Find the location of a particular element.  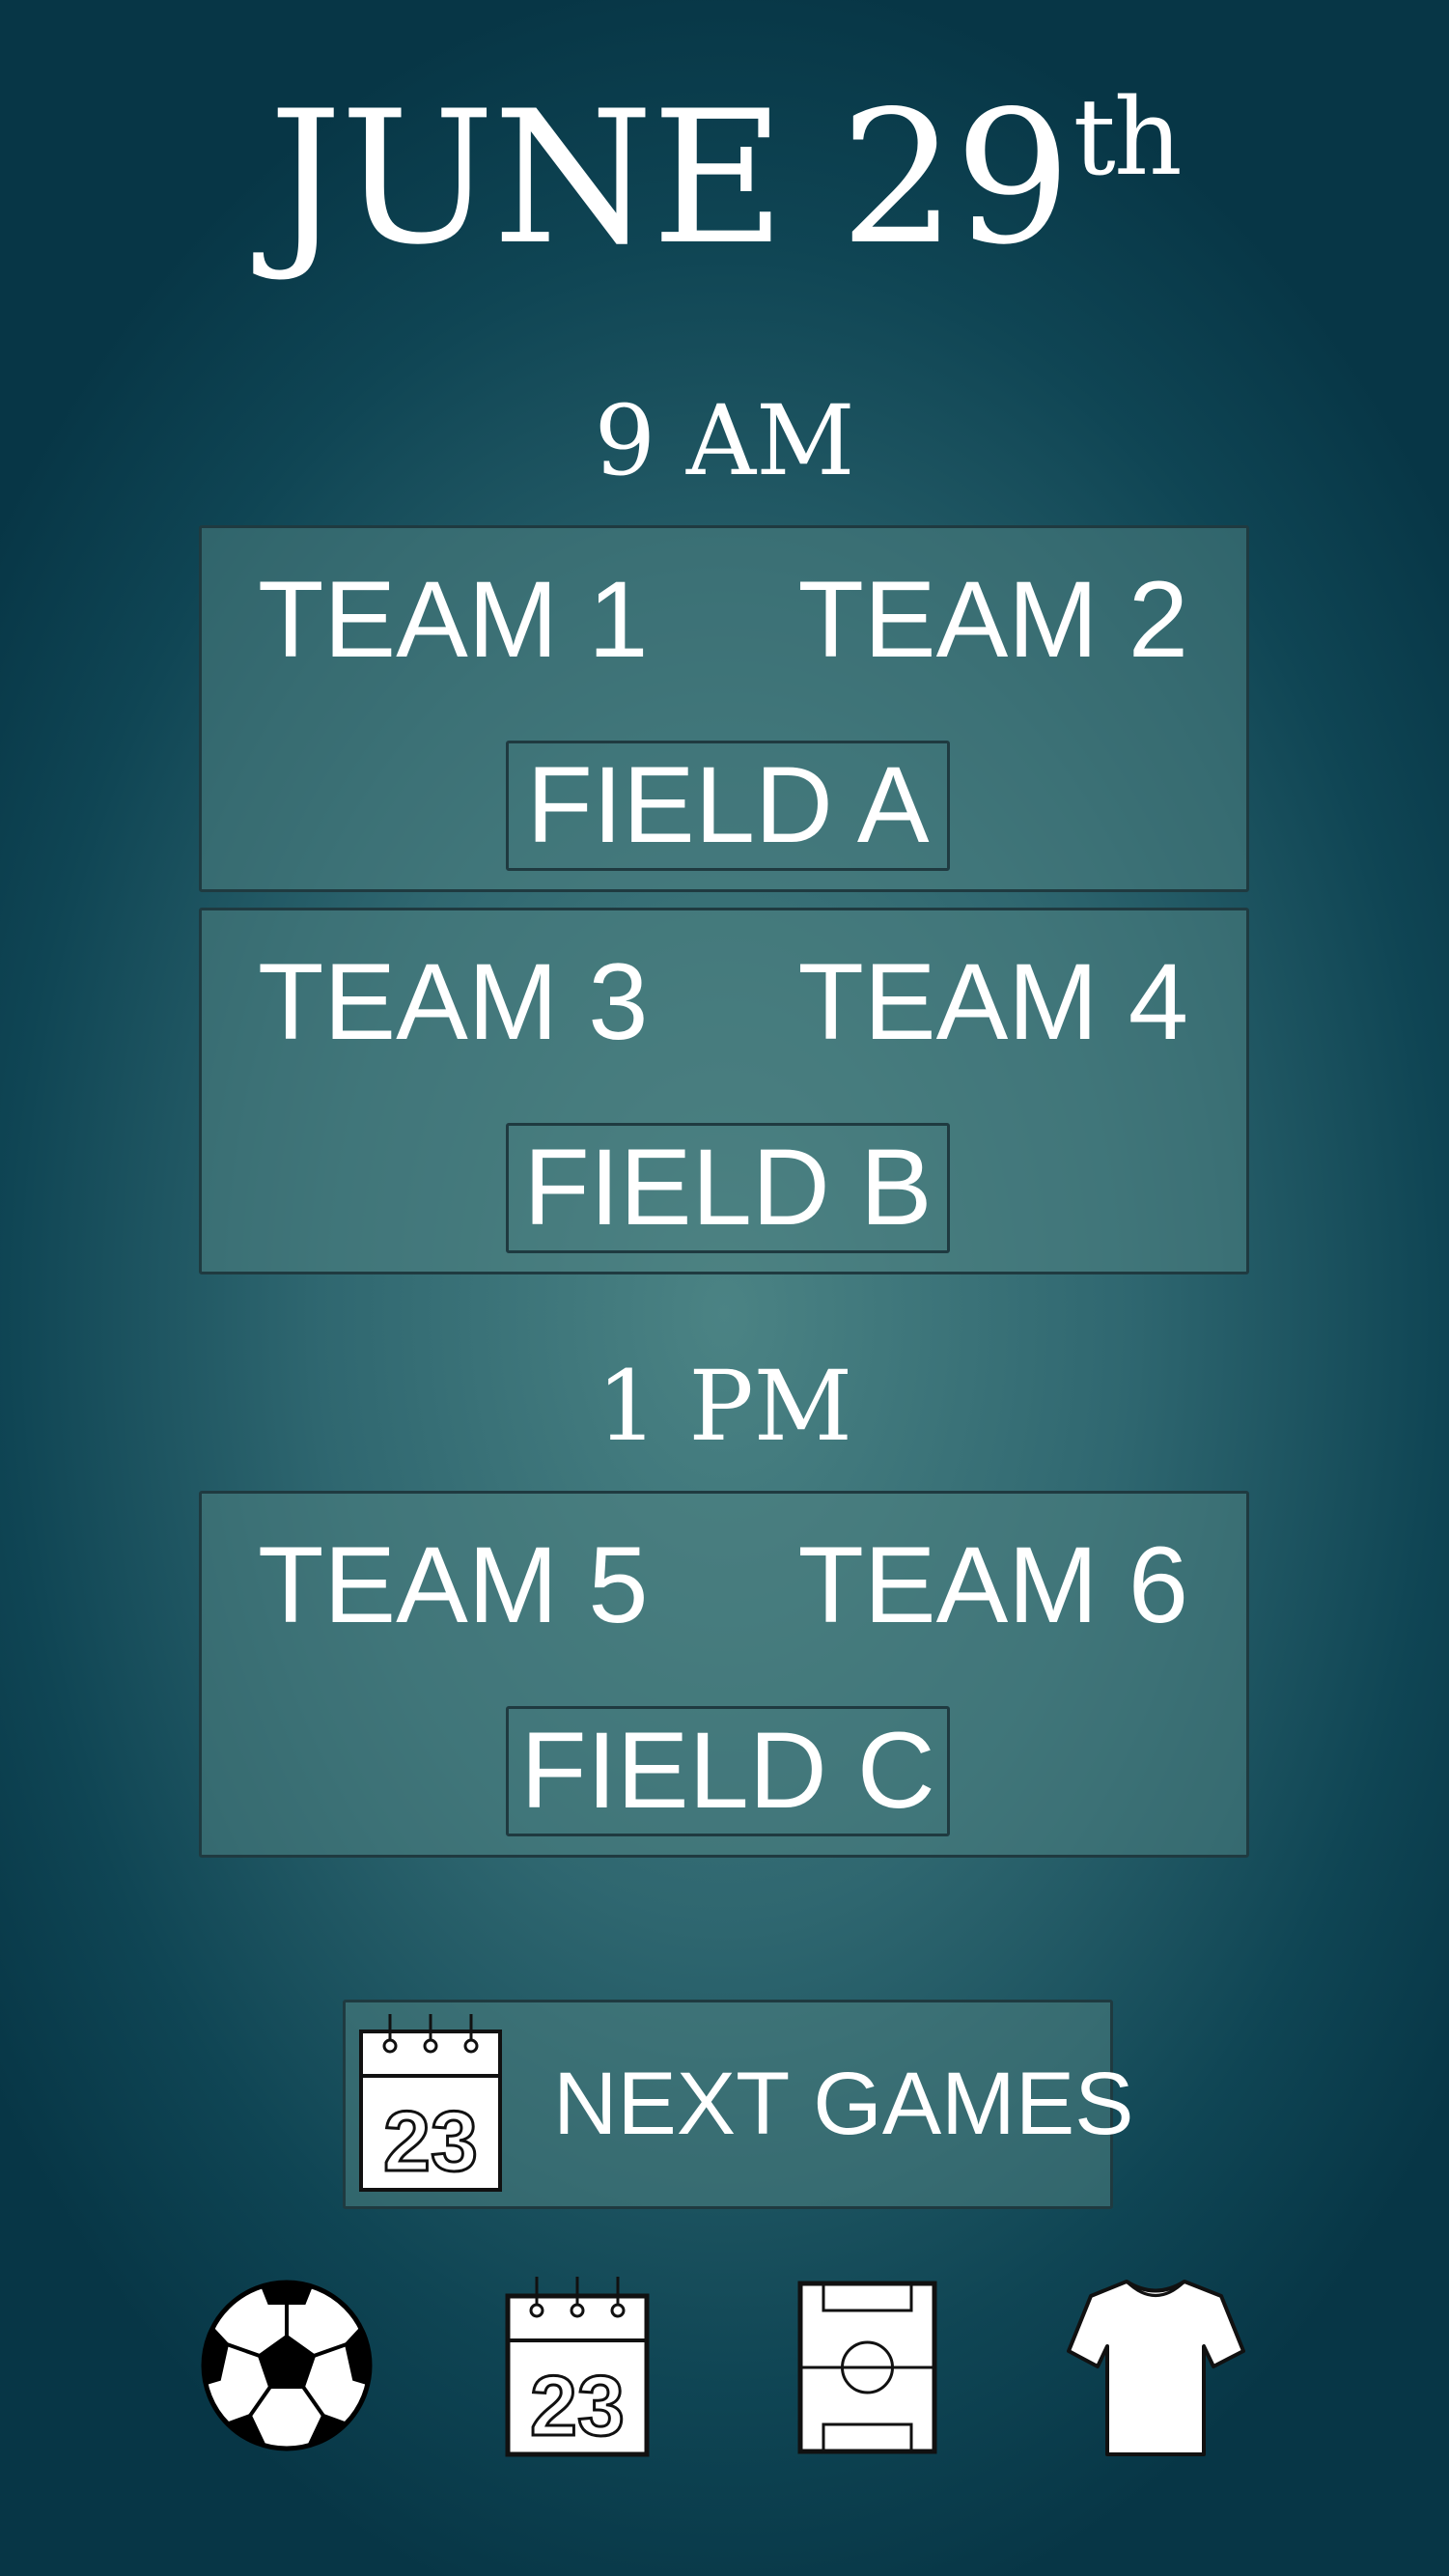

field-badge: FIELD B is located at coordinates (728, 1188).